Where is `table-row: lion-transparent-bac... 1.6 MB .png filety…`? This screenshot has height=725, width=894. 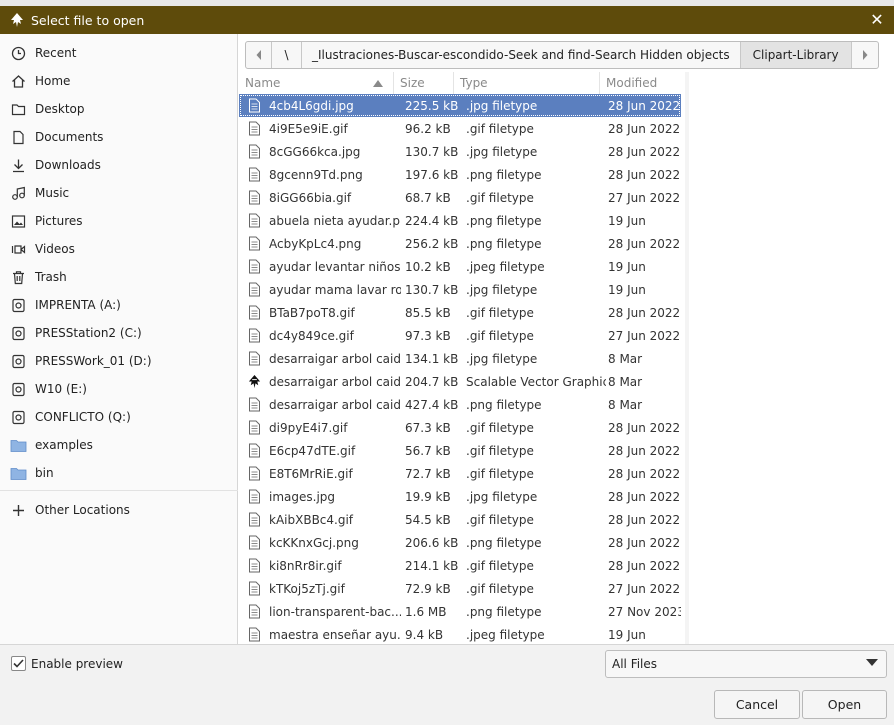 table-row: lion-transparent-bac... 1.6 MB .png filety… is located at coordinates (460, 611).